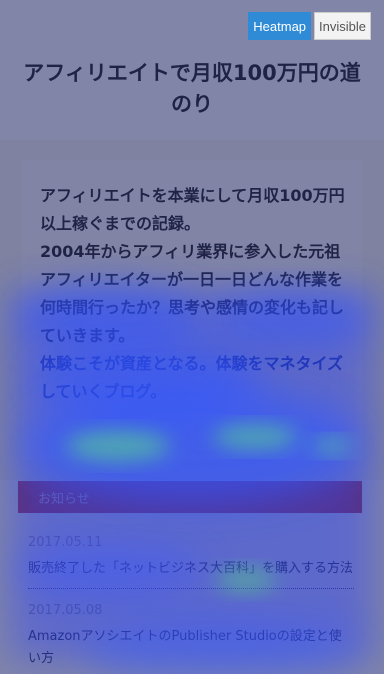 The width and height of the screenshot is (384, 674). I want to click on site-title: アフィリエイトで月収100万円の道のり, so click(192, 89).